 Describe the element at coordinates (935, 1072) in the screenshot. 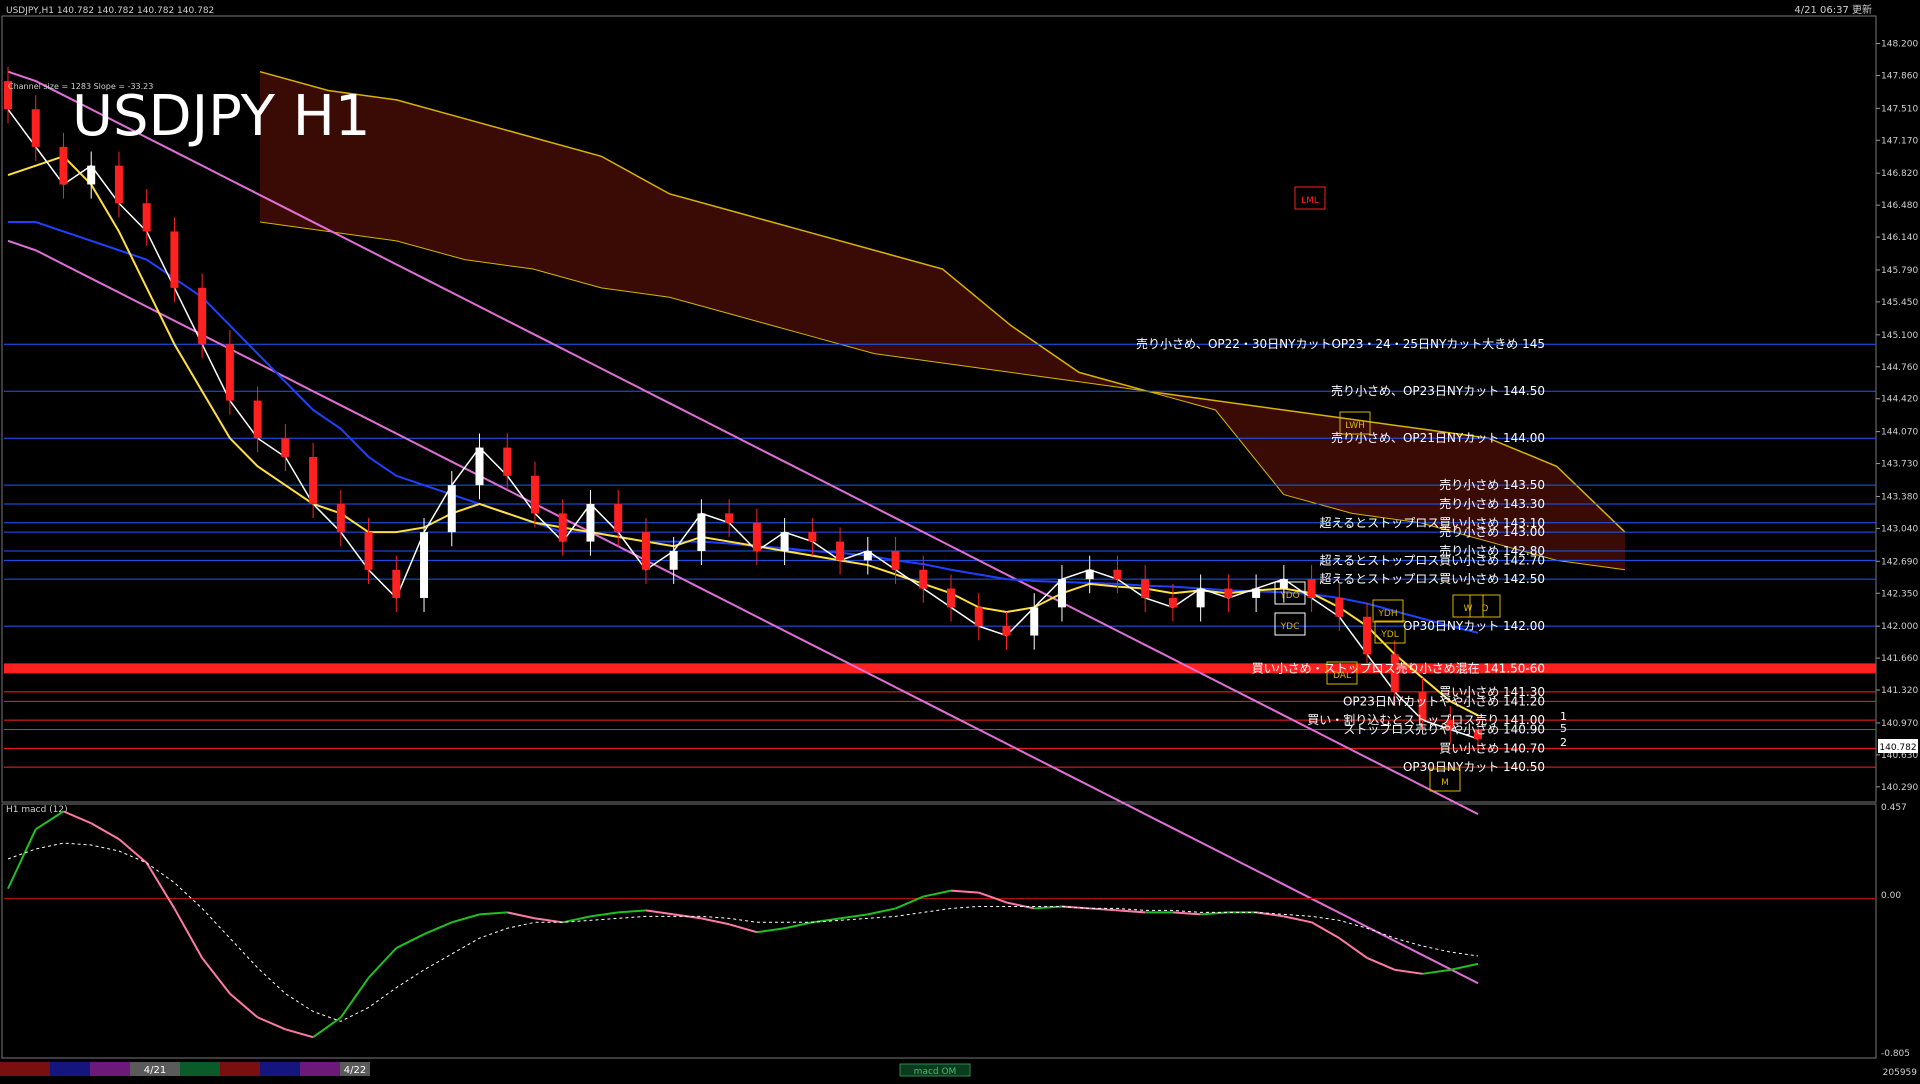

I see `indicator-tab-label: macd OM` at that location.